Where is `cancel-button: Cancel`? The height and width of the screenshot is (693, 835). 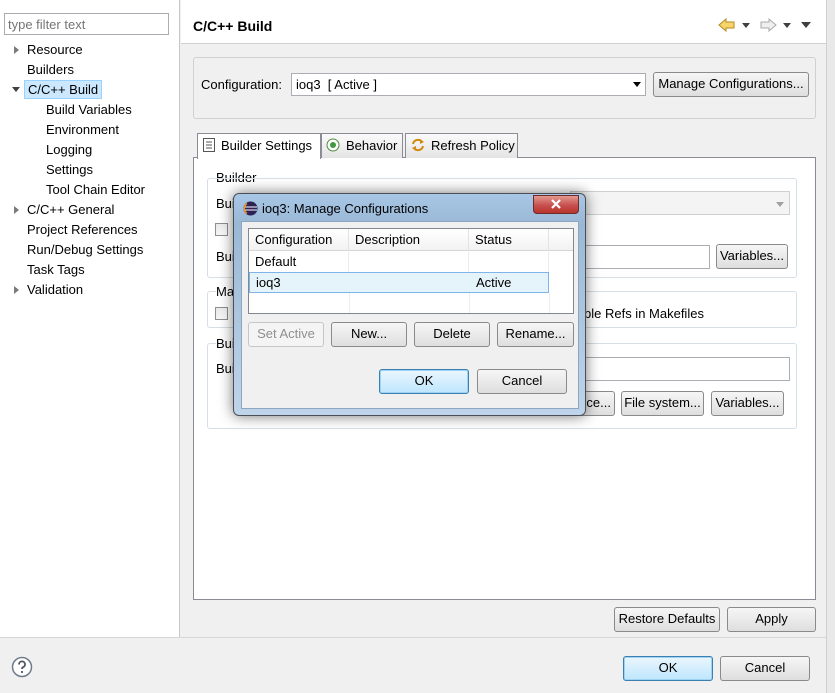 cancel-button: Cancel is located at coordinates (765, 668).